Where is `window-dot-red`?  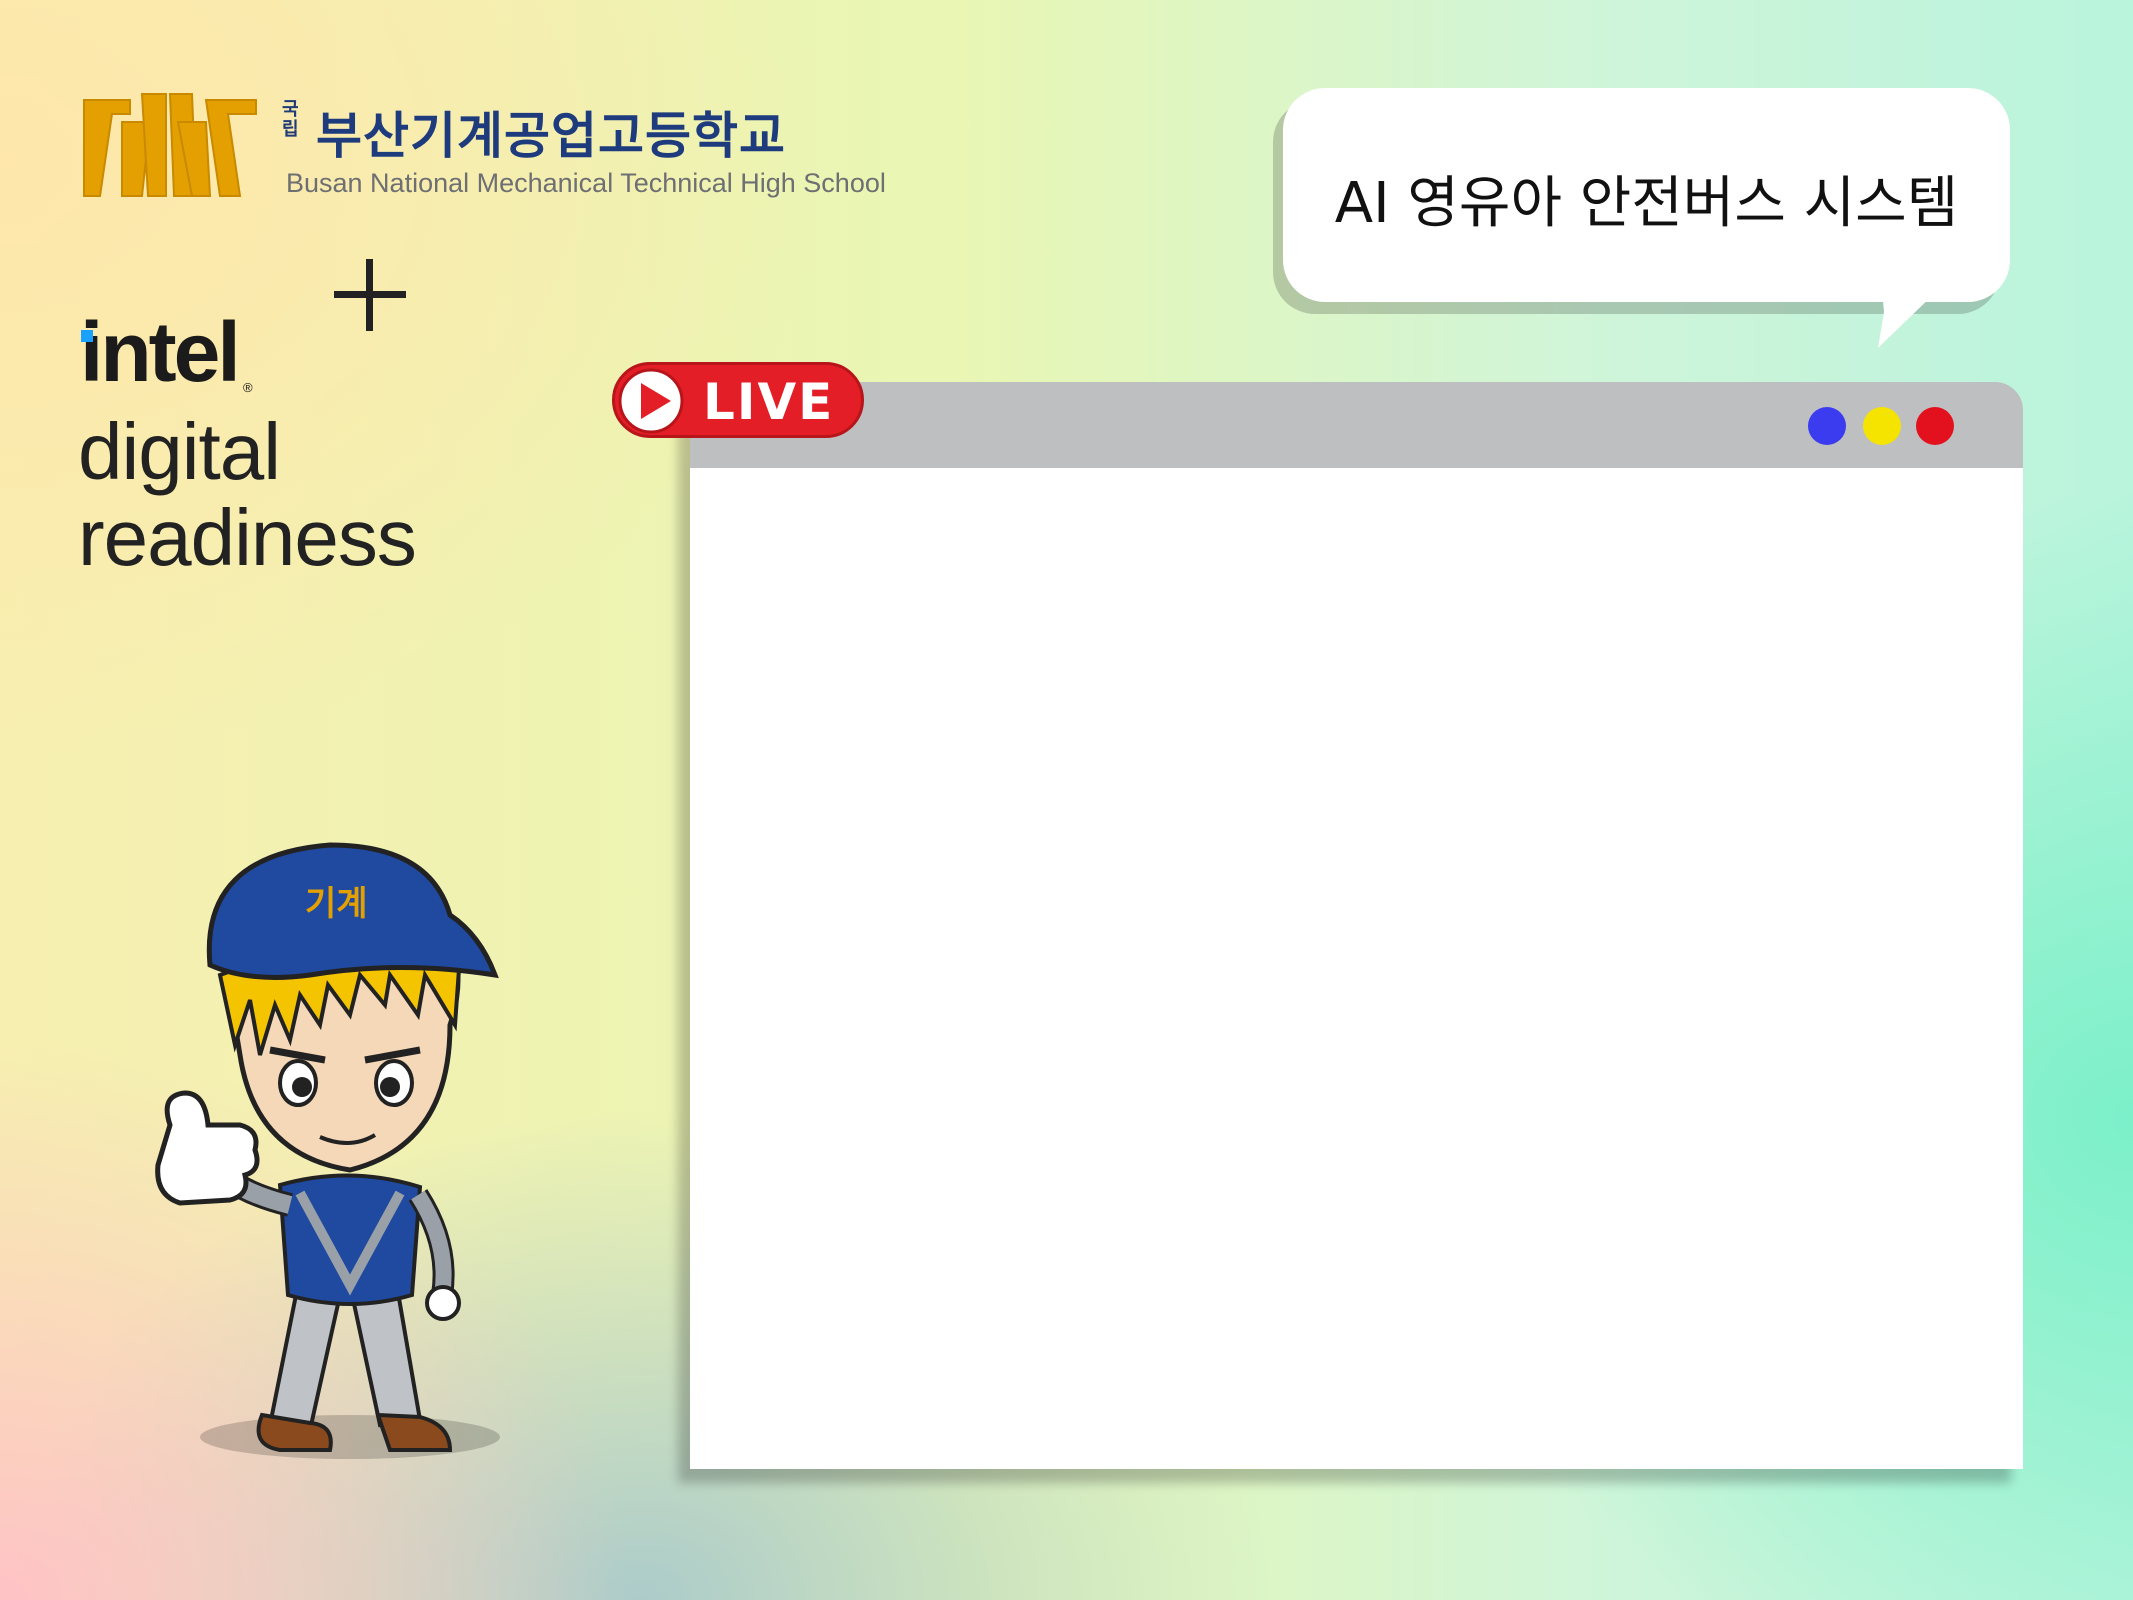
window-dot-red is located at coordinates (1935, 426).